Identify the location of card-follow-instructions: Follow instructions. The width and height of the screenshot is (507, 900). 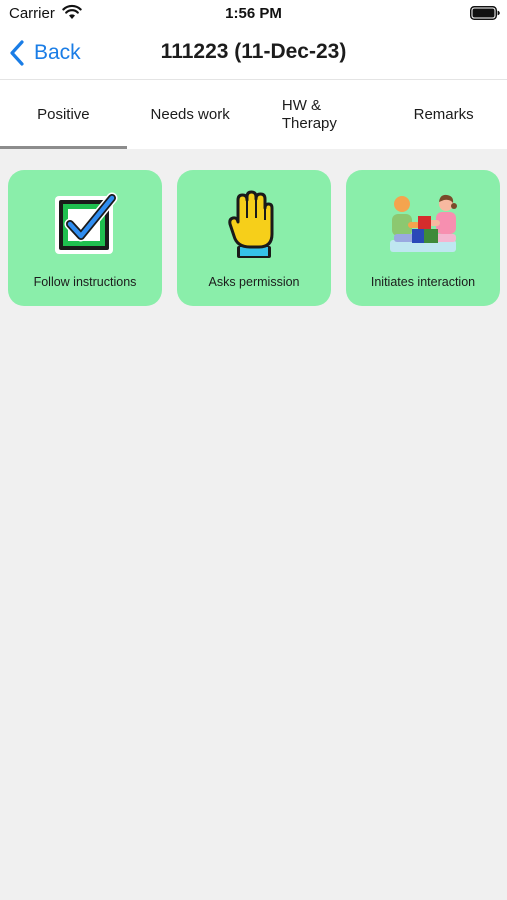
(85, 238).